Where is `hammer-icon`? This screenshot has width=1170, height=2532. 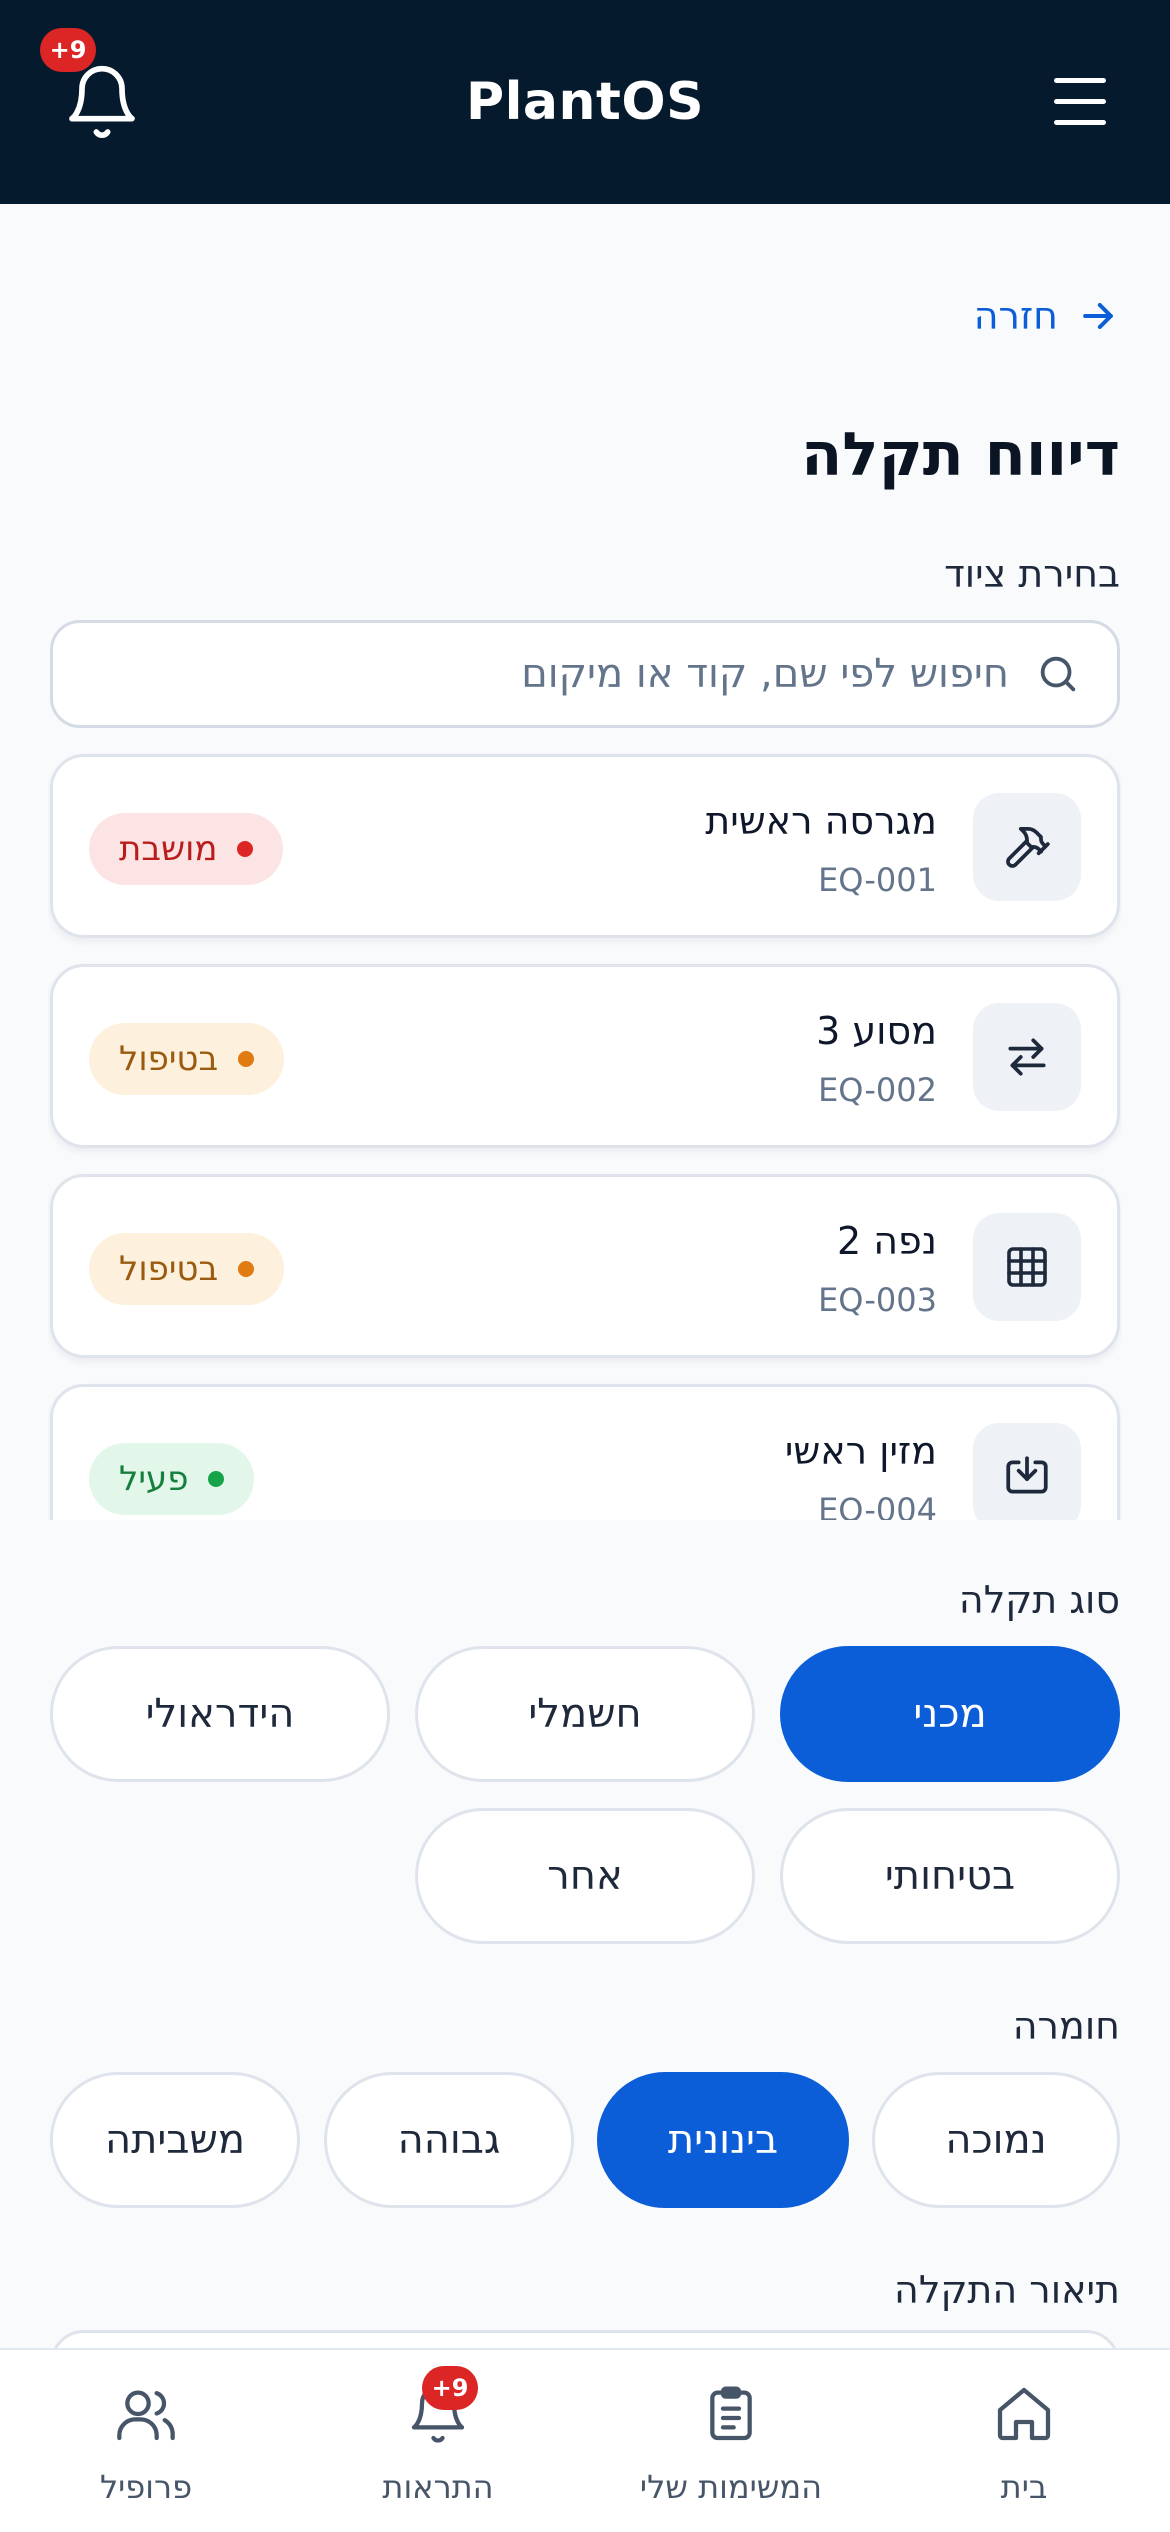
hammer-icon is located at coordinates (1028, 847).